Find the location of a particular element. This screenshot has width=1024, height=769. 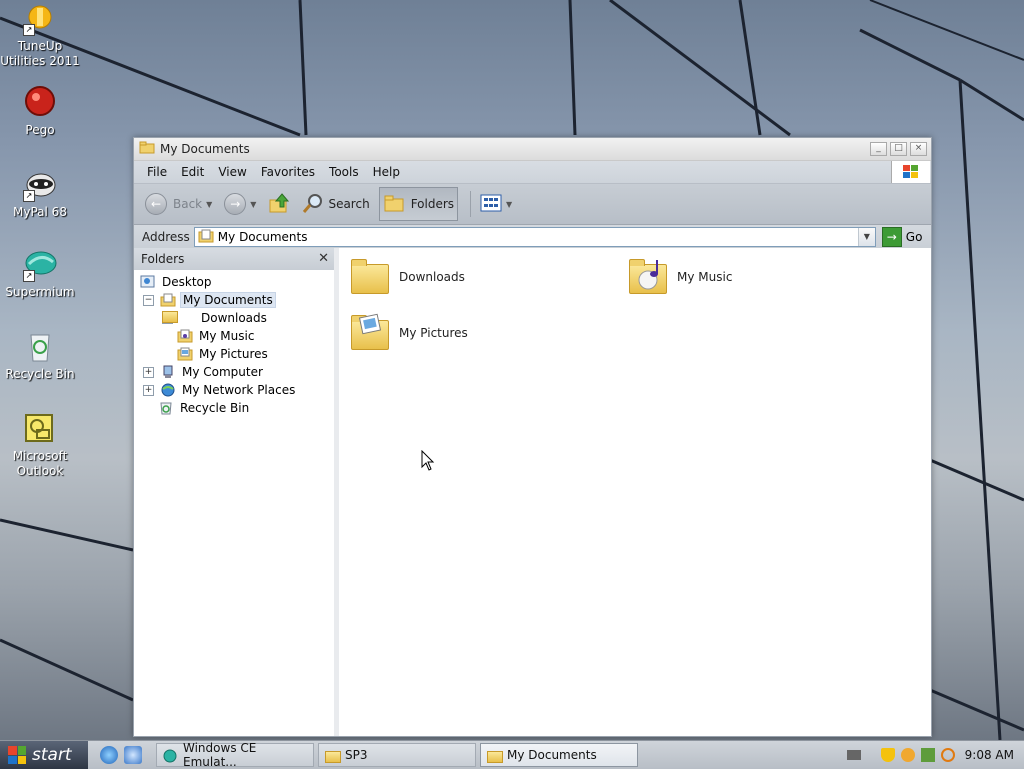

windows-flag-icon is located at coordinates (17, 755).